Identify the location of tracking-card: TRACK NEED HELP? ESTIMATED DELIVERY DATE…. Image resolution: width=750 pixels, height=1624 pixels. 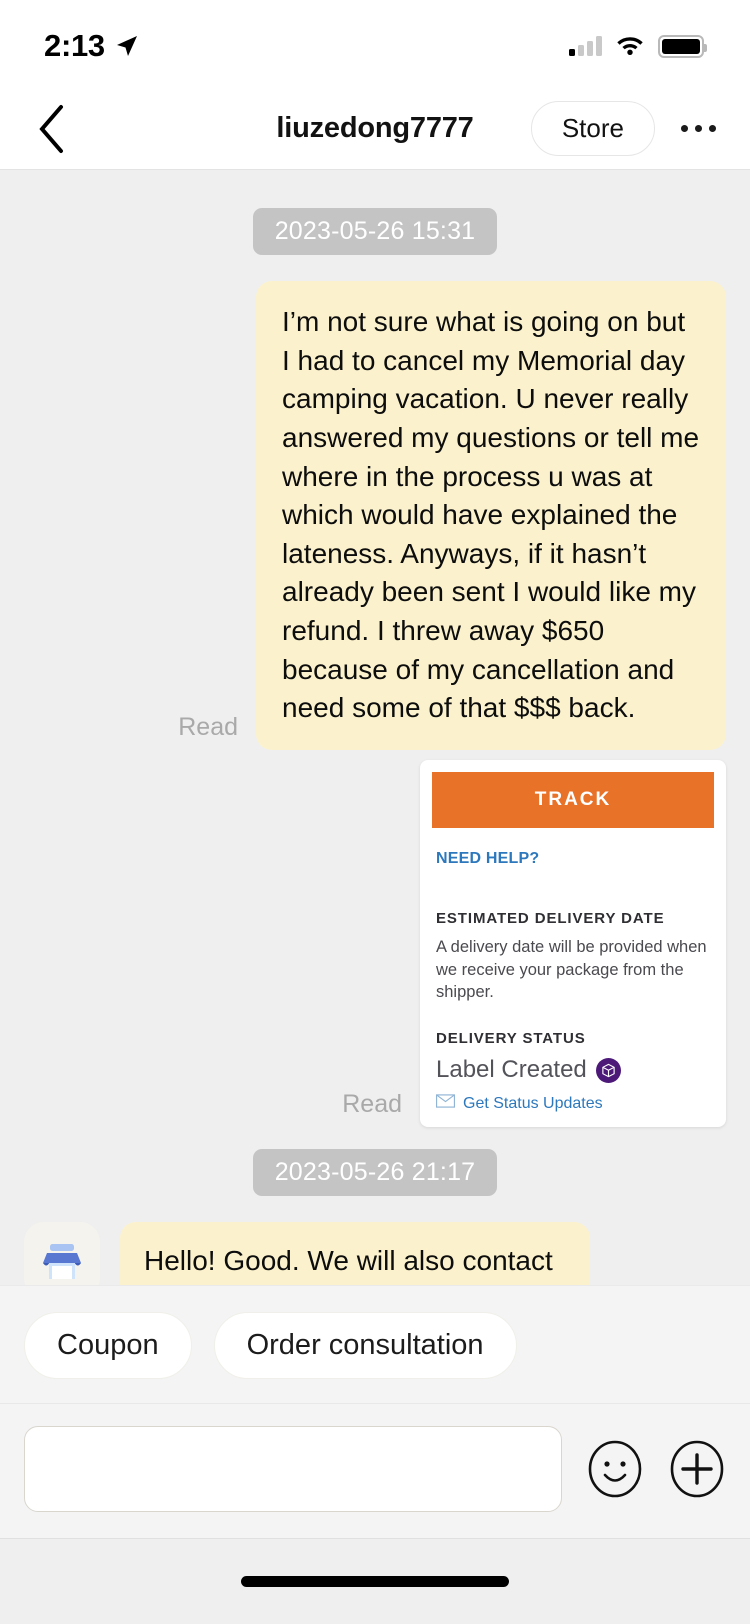
(573, 943).